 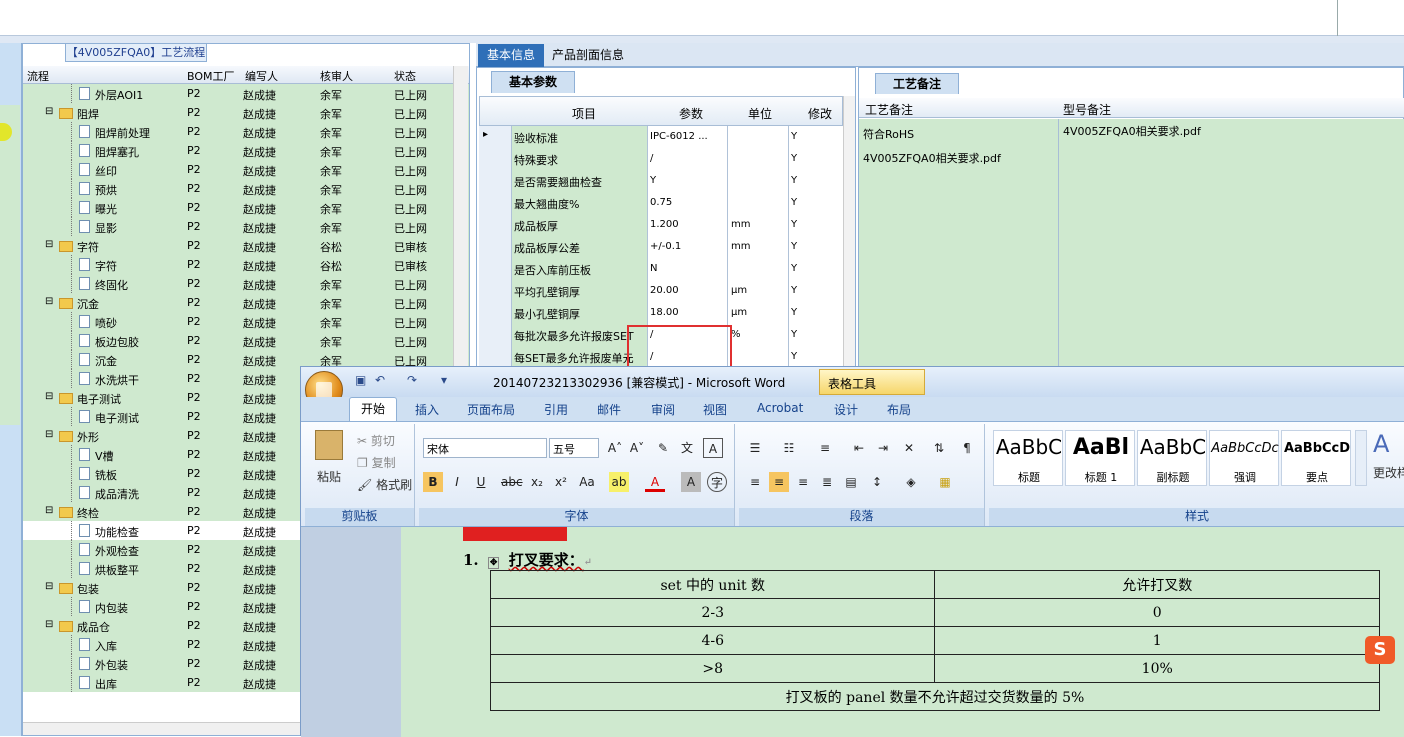 What do you see at coordinates (457, 482) in the screenshot?
I see `italic-icon: I` at bounding box center [457, 482].